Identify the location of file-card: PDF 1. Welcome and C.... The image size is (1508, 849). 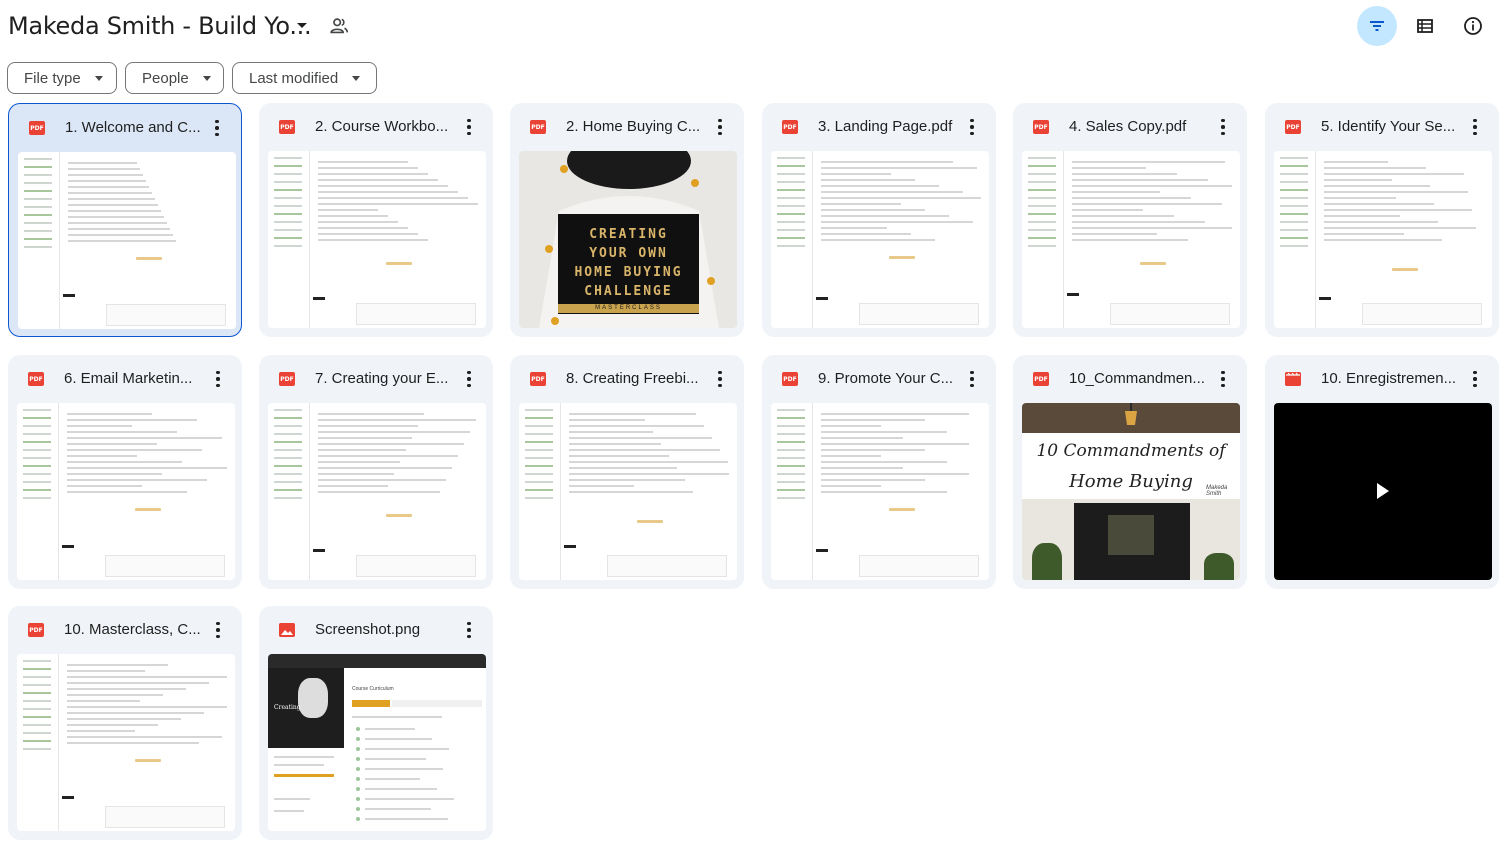
(125, 220).